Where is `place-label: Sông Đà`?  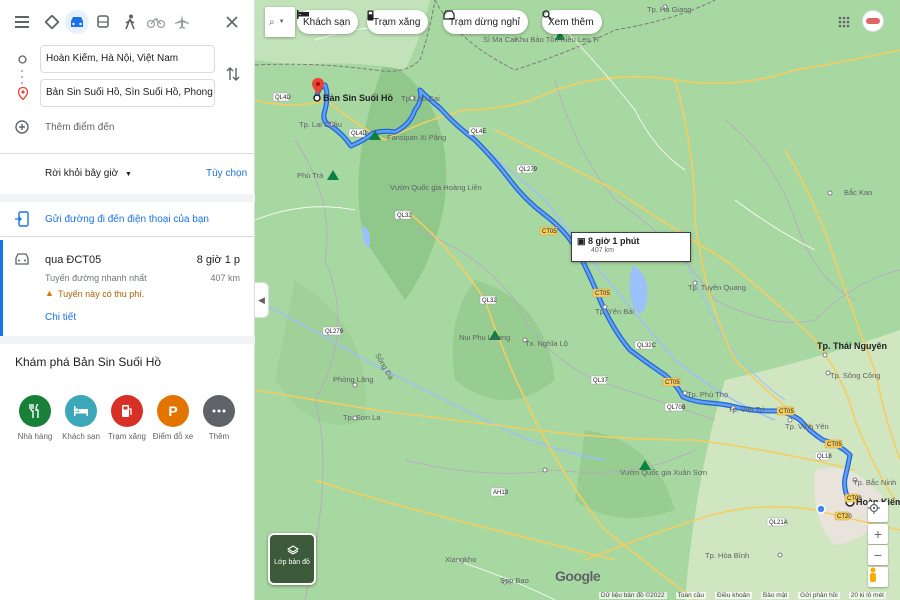 place-label: Sông Đà is located at coordinates (384, 367).